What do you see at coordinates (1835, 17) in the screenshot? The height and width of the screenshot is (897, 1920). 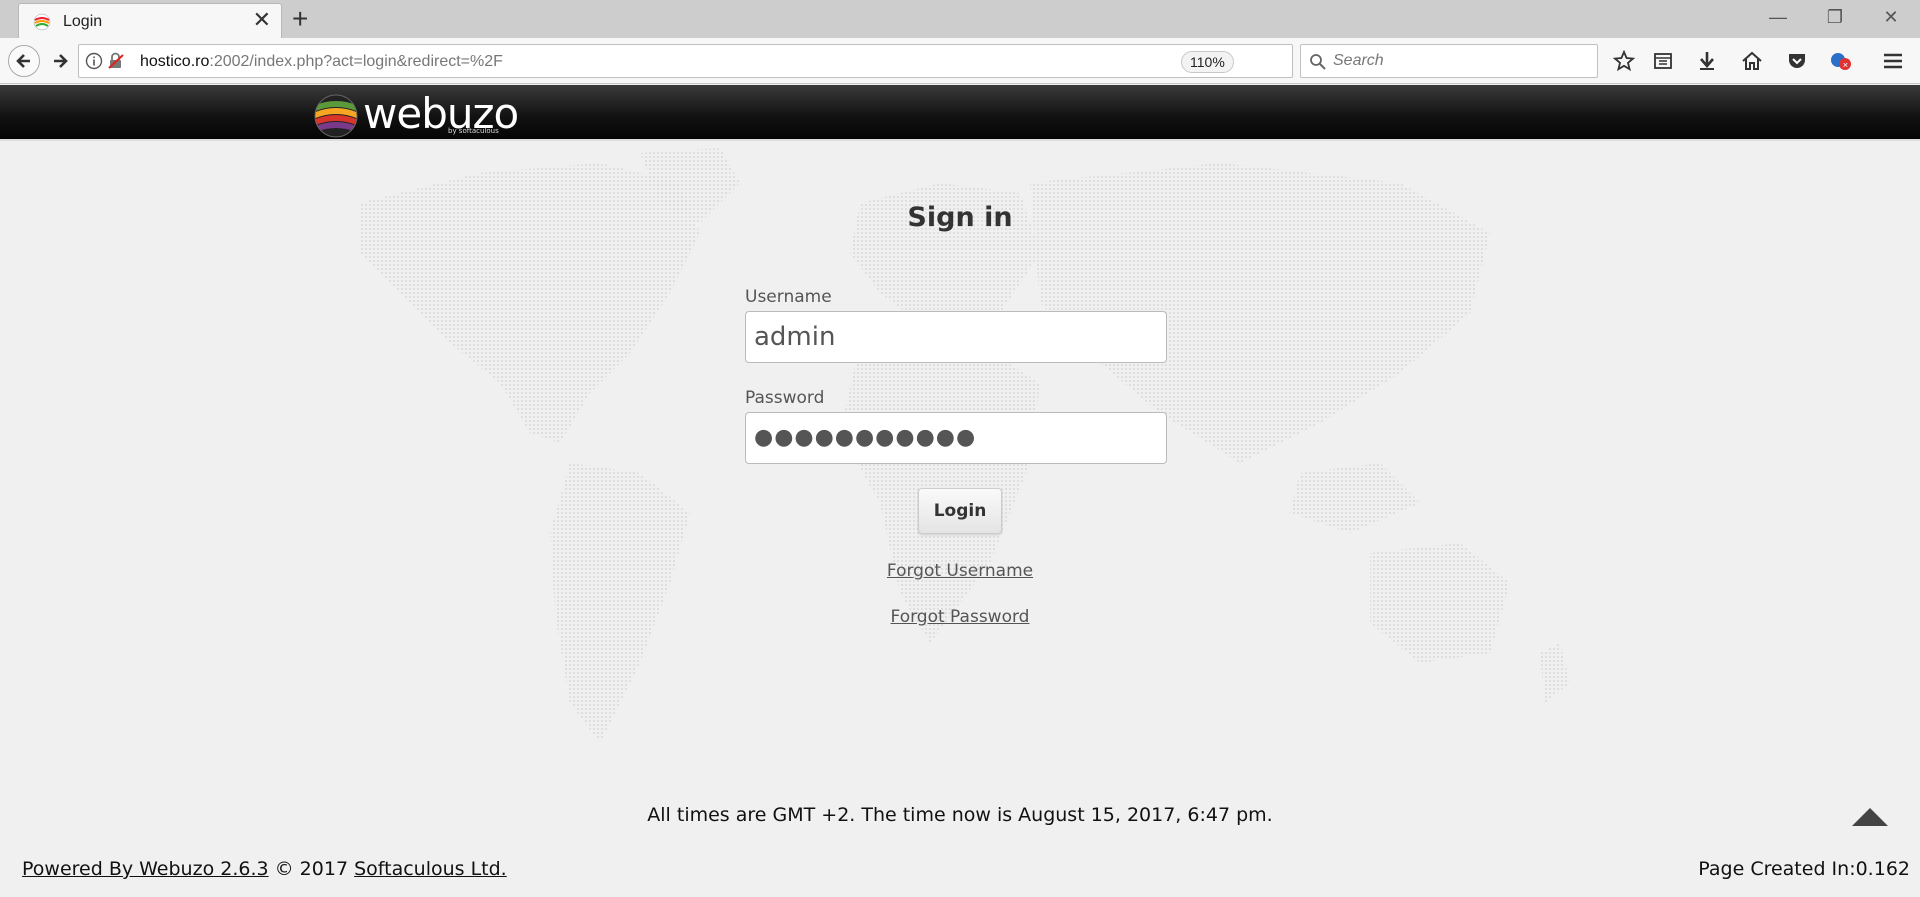 I see `restore-icon: ❐` at bounding box center [1835, 17].